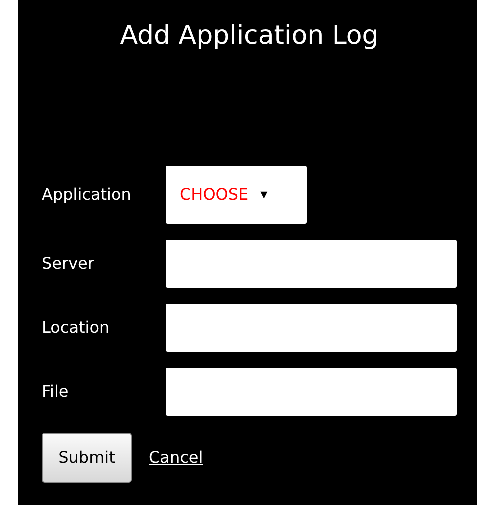 This screenshot has width=493, height=520. Describe the element at coordinates (56, 392) in the screenshot. I see `field-label: File` at that location.